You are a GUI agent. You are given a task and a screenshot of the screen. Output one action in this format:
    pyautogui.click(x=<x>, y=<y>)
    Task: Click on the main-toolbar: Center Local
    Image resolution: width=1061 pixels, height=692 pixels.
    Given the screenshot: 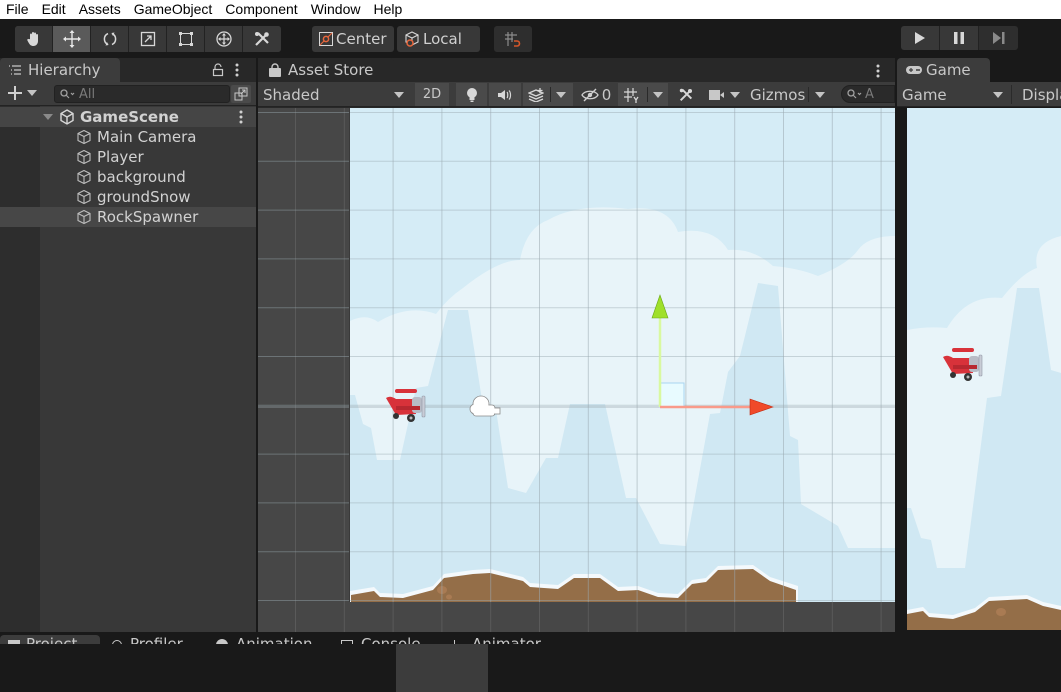 What is the action you would take?
    pyautogui.click(x=530, y=38)
    